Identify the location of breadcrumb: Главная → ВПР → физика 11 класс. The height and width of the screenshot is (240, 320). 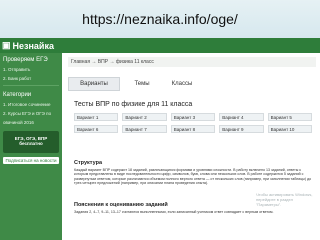
(192, 62).